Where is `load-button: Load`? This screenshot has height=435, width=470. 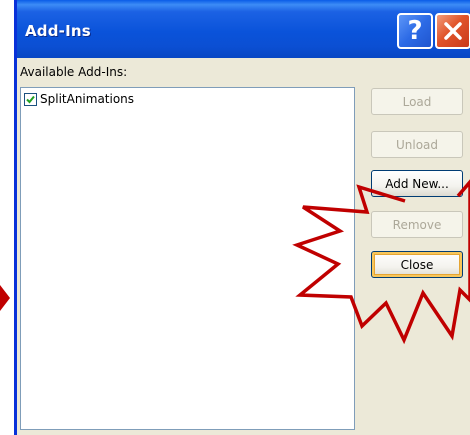
load-button: Load is located at coordinates (417, 101).